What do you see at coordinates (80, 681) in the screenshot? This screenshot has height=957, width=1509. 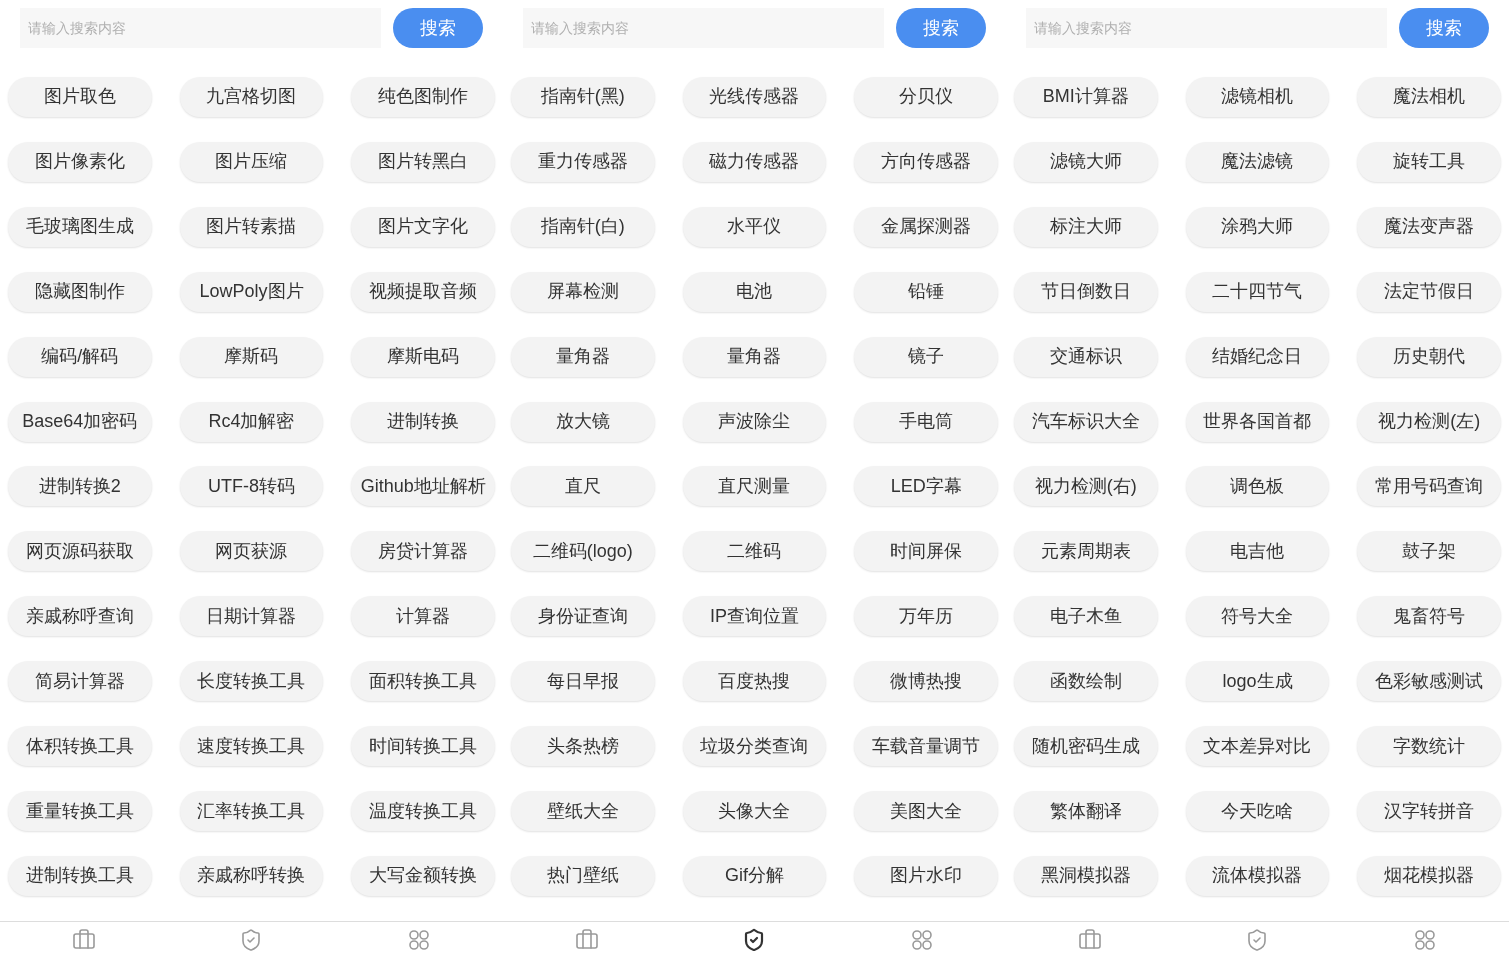 I see `tool-button: 简易计算器` at bounding box center [80, 681].